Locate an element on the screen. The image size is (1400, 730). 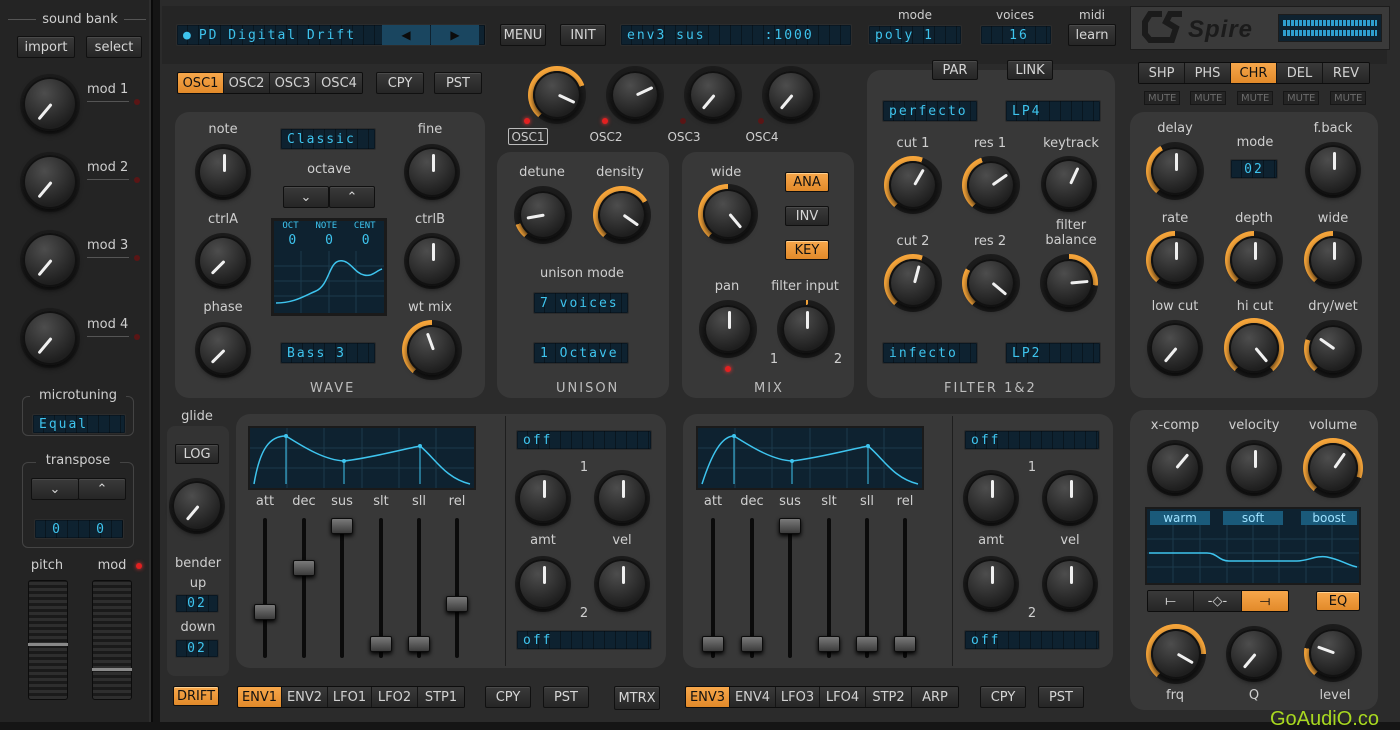
select-button: select is located at coordinates (114, 47).